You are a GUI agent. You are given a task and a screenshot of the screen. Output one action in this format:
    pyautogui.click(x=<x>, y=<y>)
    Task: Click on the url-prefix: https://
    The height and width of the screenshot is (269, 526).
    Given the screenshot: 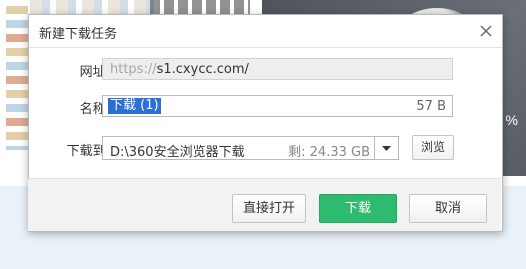 What is the action you would take?
    pyautogui.click(x=133, y=69)
    